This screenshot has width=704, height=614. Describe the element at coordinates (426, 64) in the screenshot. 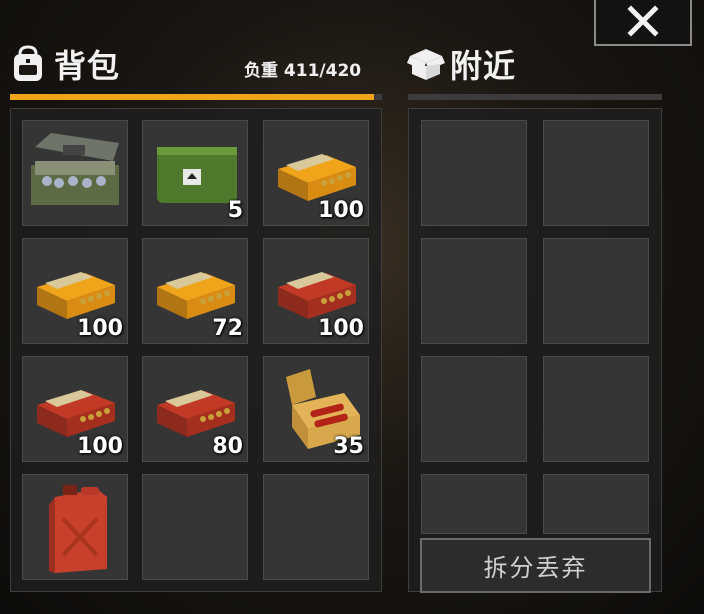

I see `open-box-icon` at that location.